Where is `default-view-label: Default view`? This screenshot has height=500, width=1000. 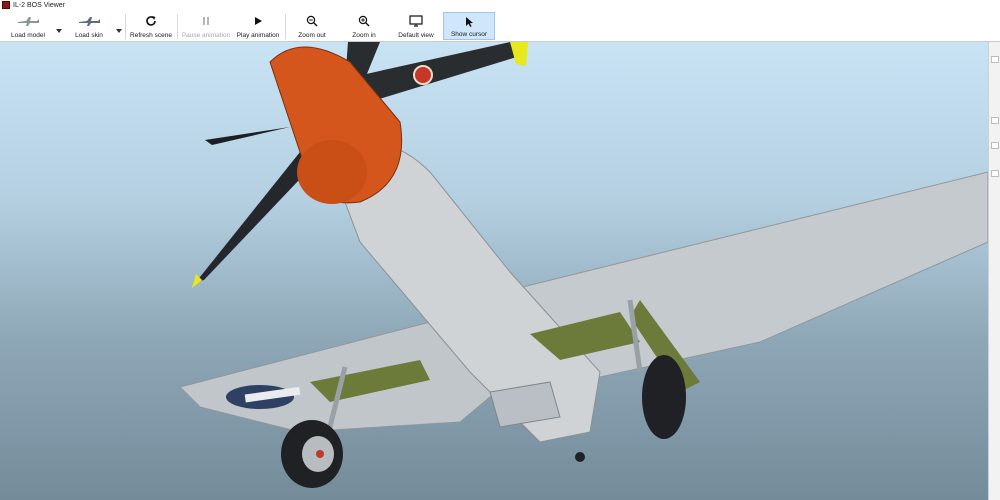
default-view-label: Default view is located at coordinates (416, 35).